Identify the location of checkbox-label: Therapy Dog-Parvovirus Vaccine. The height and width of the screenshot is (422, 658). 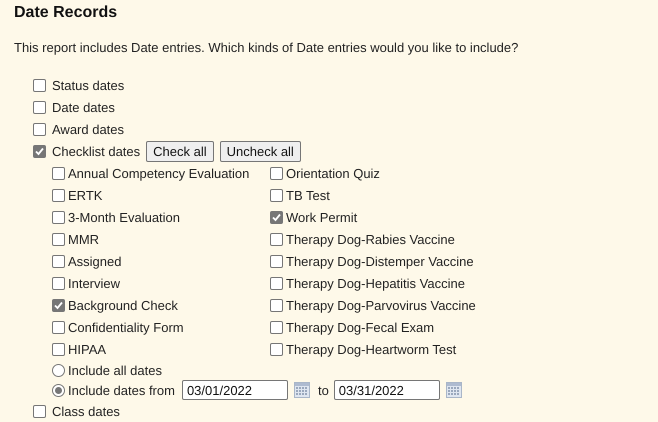
(381, 305).